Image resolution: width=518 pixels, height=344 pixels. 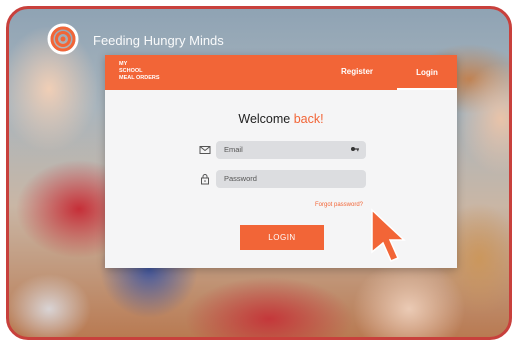 What do you see at coordinates (427, 89) in the screenshot?
I see `active-tab-underline` at bounding box center [427, 89].